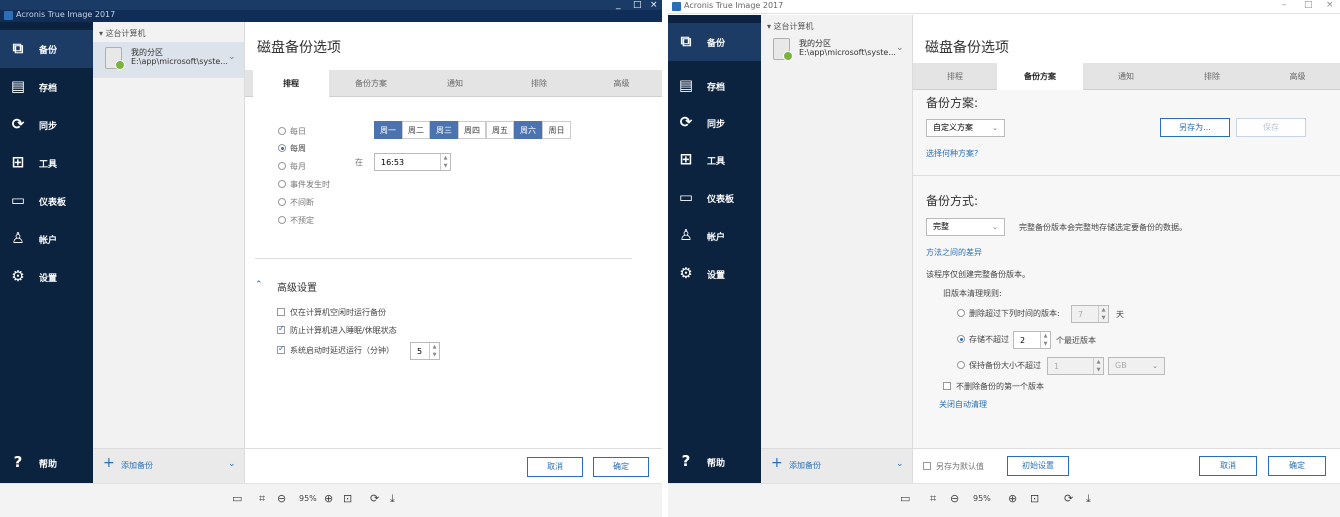  What do you see at coordinates (388, 130) in the screenshot?
I see `day-mon: 周一` at bounding box center [388, 130].